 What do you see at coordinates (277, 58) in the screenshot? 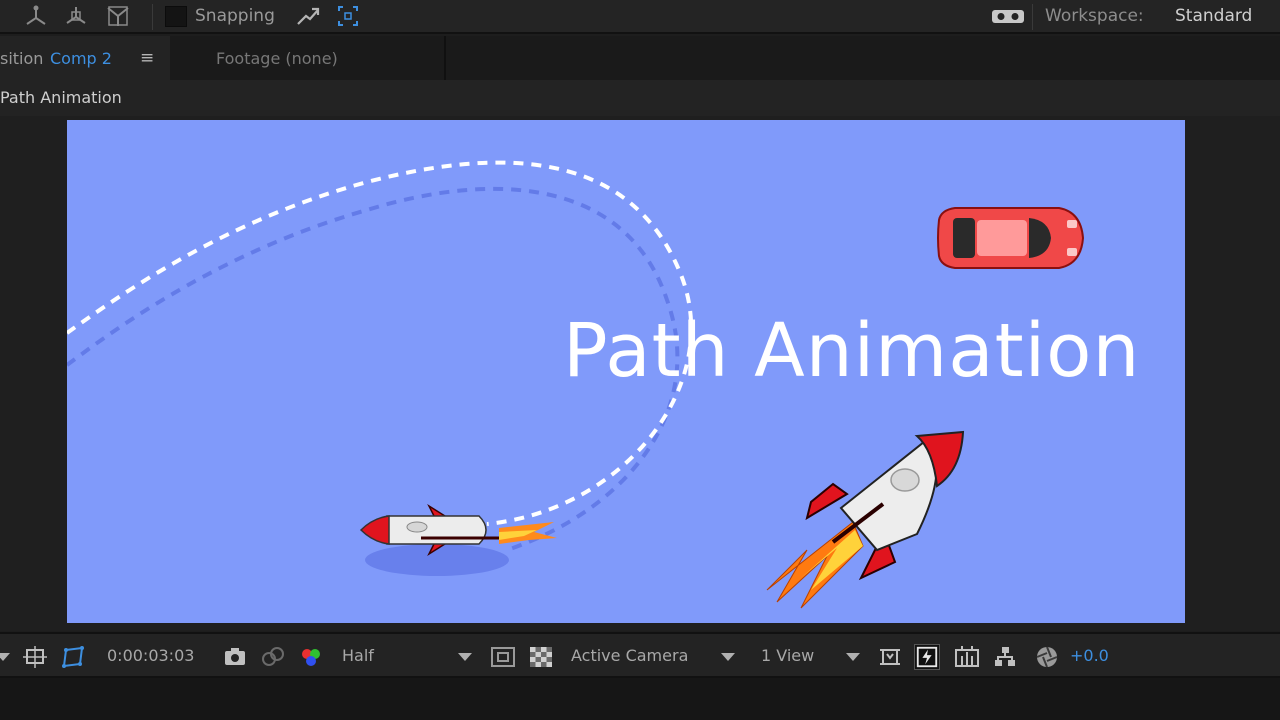
I see `tab-footage: Footage (none)` at bounding box center [277, 58].